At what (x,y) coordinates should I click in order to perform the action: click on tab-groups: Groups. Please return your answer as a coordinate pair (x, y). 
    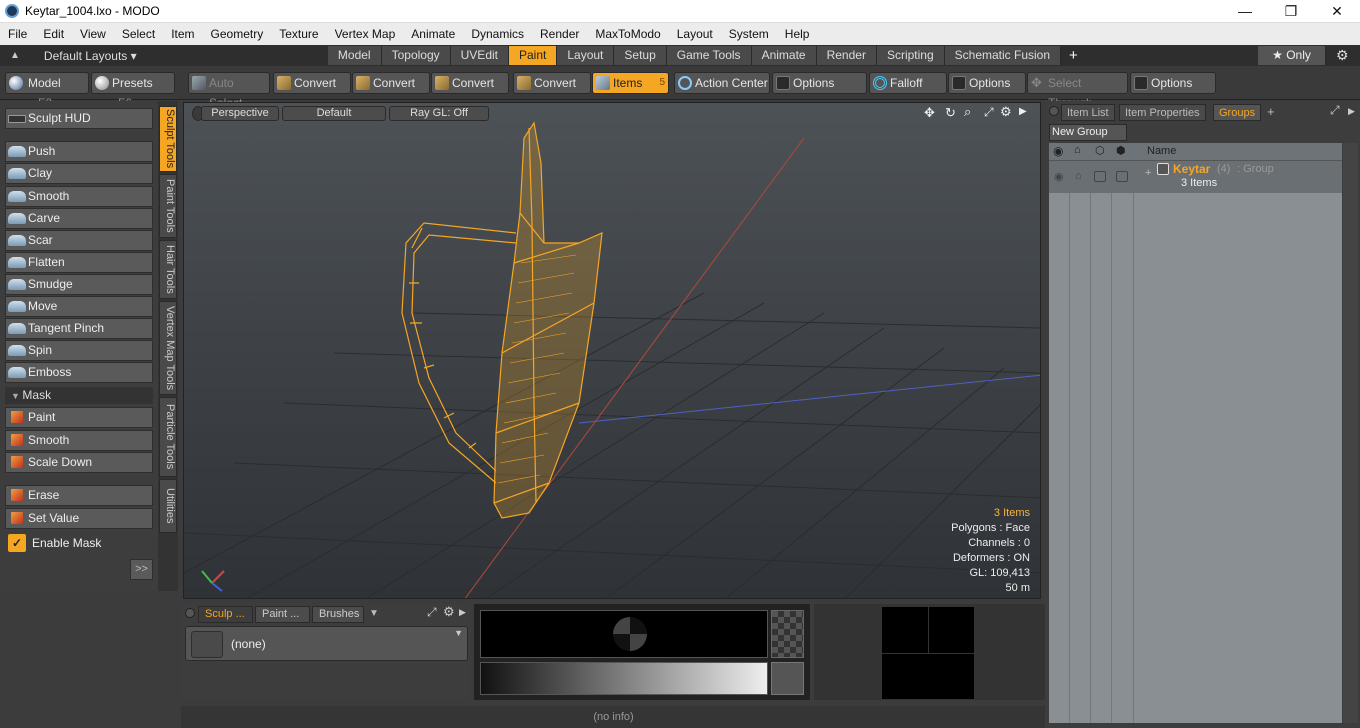
    Looking at the image, I should click on (1237, 112).